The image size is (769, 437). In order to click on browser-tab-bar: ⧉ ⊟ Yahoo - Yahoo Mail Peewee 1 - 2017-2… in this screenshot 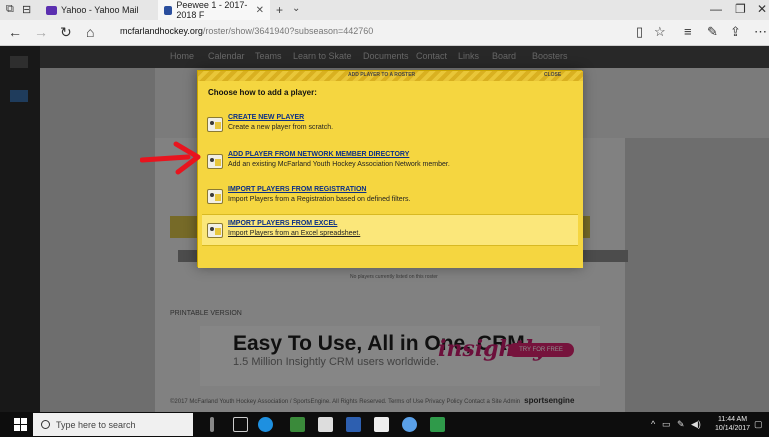, I will do `click(384, 10)`.